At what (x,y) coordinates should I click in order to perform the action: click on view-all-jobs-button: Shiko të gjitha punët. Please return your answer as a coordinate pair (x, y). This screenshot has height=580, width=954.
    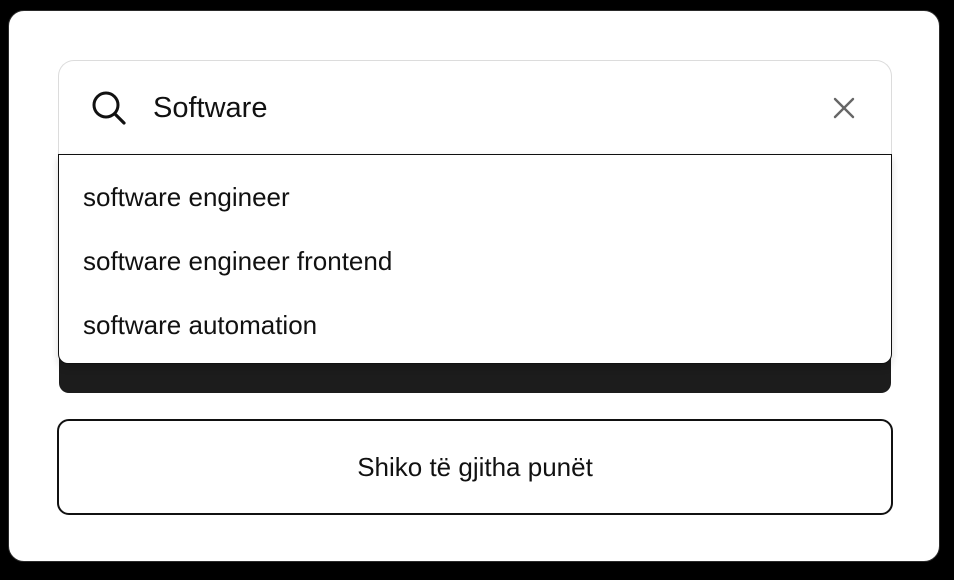
    Looking at the image, I should click on (475, 467).